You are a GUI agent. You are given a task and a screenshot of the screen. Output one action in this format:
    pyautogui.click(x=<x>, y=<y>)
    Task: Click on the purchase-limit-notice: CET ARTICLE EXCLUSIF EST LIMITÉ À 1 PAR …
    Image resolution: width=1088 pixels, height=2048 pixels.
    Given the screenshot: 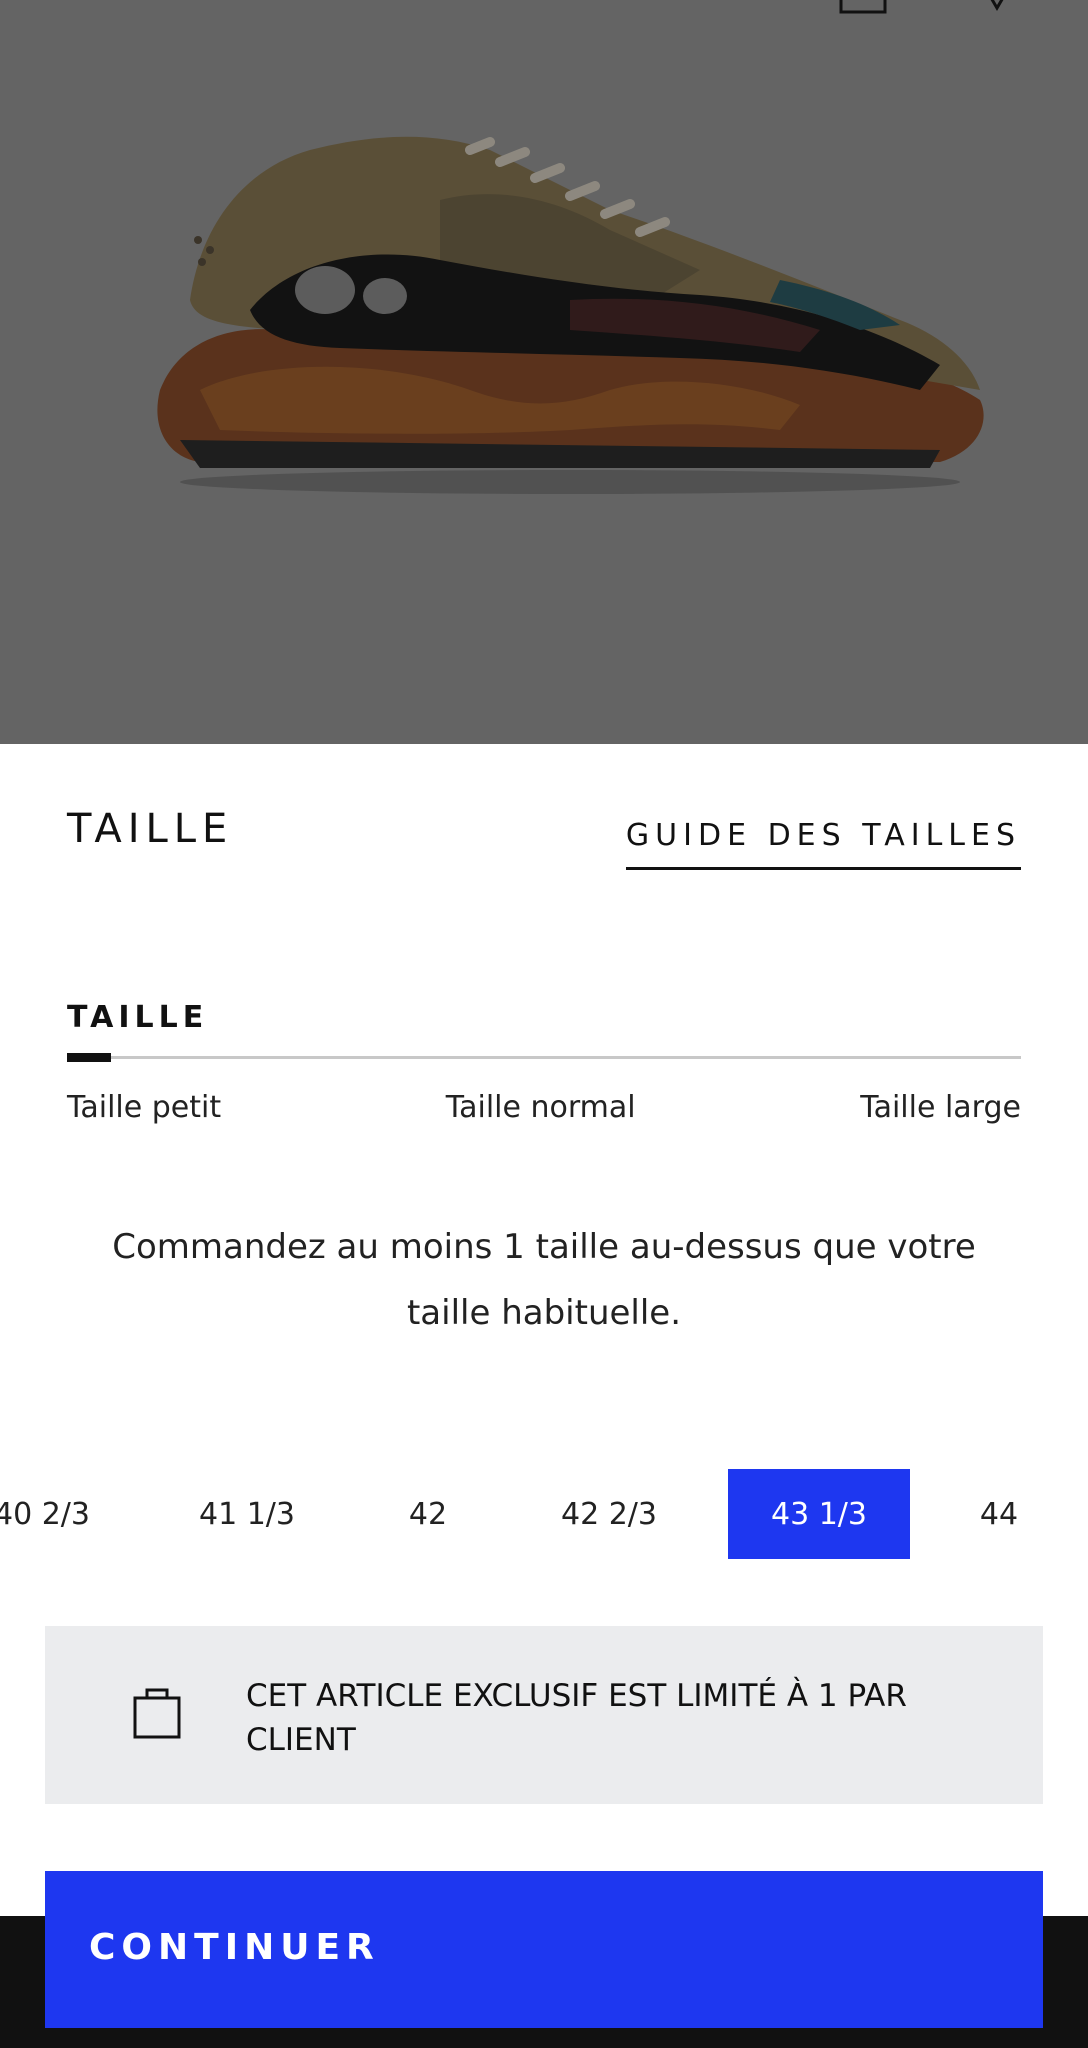 What is the action you would take?
    pyautogui.click(x=544, y=1715)
    